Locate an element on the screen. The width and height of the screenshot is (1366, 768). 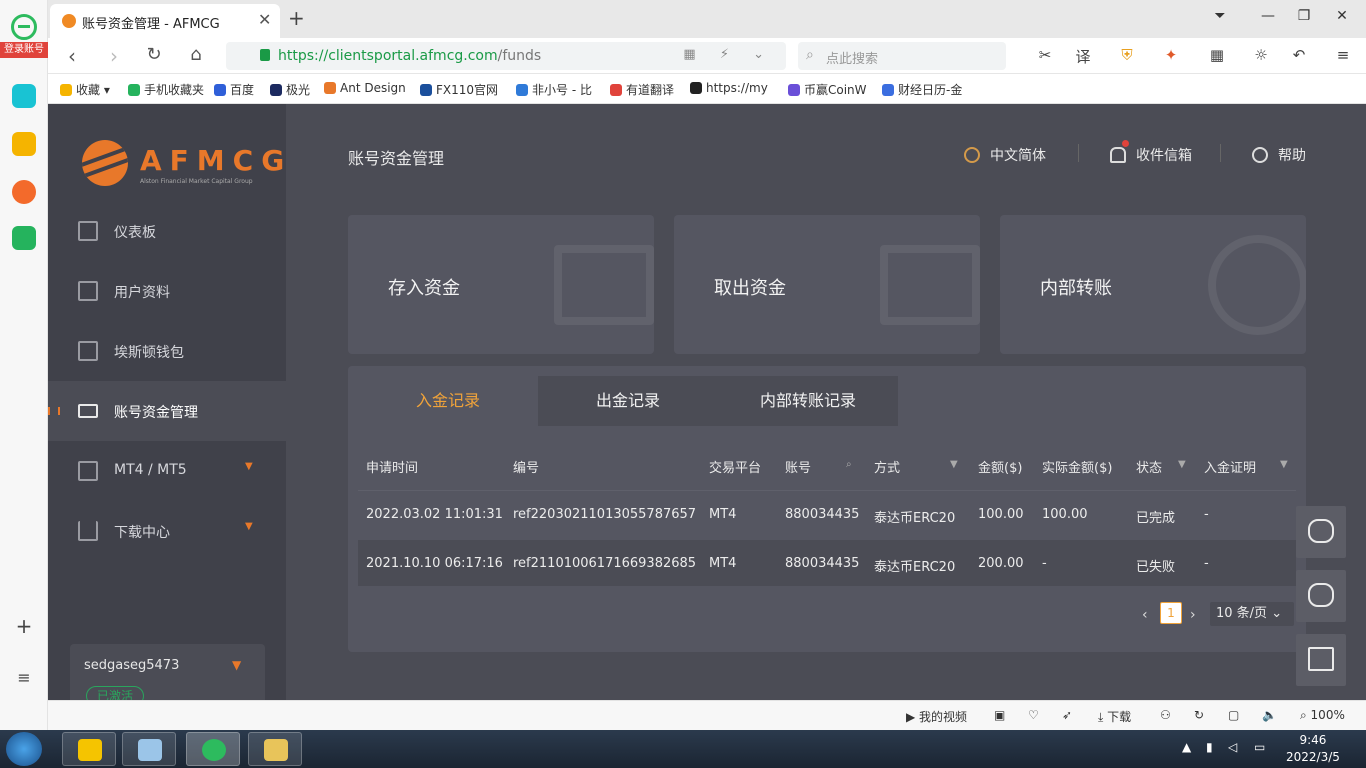
tray-expand-icon: ▲ is located at coordinates (1186, 747).